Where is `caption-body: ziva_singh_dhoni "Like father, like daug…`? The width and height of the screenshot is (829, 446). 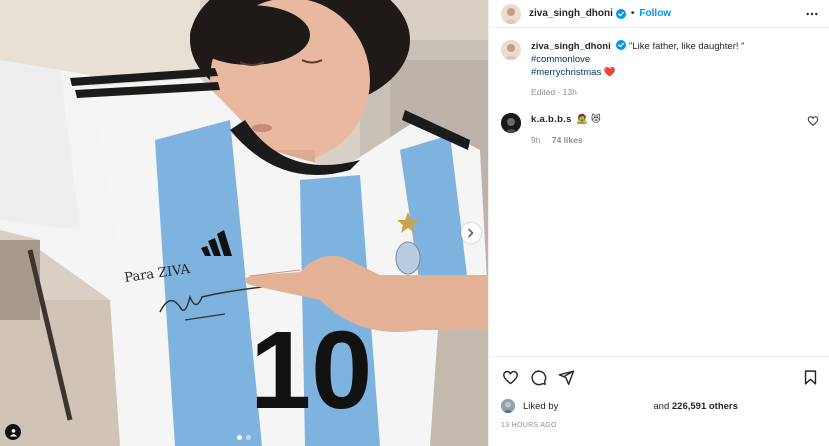
caption-body: ziva_singh_dhoni "Like father, like daug… is located at coordinates (666, 69).